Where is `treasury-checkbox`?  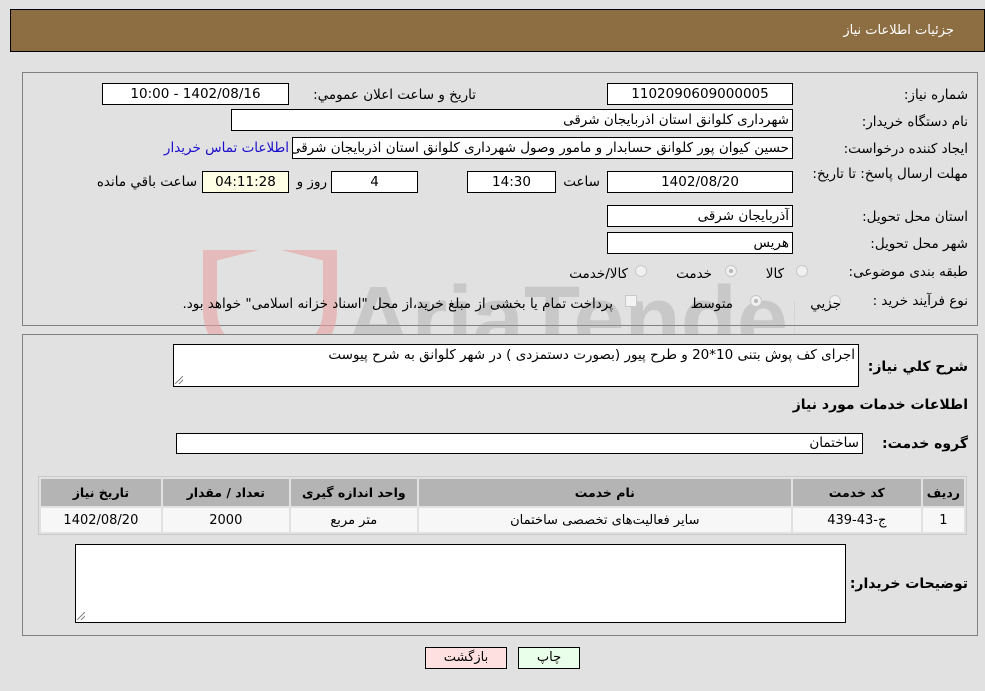
treasury-checkbox is located at coordinates (631, 301).